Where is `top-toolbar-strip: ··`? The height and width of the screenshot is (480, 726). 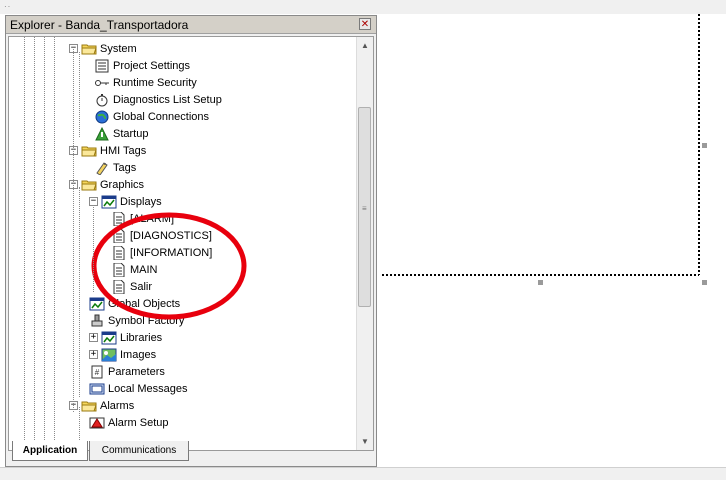 top-toolbar-strip: ·· is located at coordinates (363, 7).